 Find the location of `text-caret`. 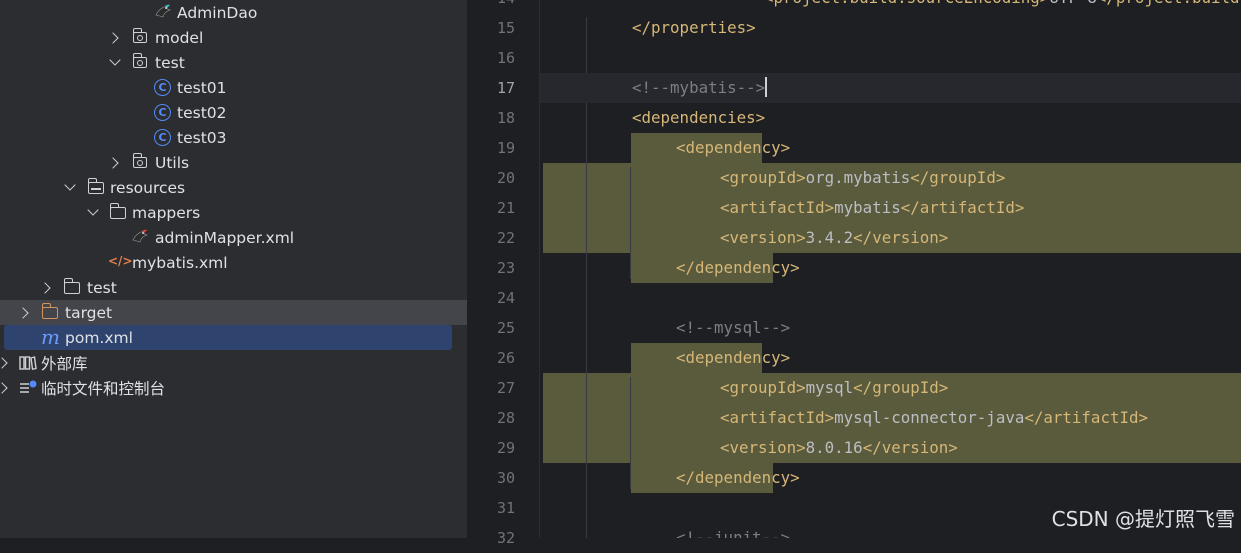

text-caret is located at coordinates (766, 87).